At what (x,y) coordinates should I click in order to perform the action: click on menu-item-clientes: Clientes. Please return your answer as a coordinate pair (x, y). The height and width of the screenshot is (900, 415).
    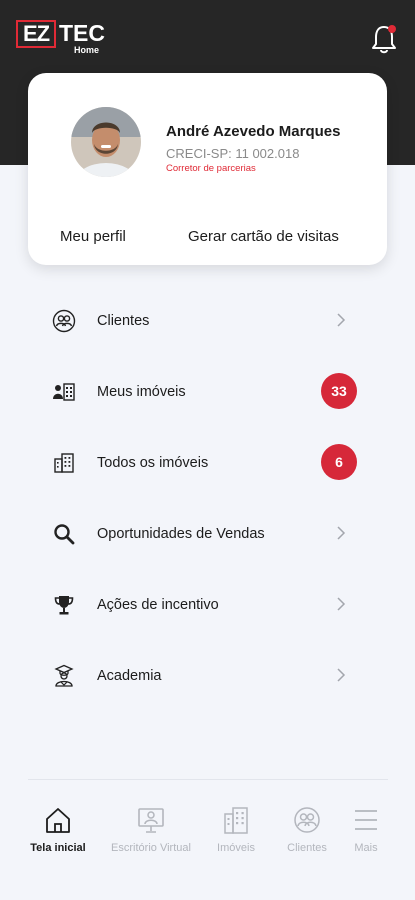
    Looking at the image, I should click on (207, 320).